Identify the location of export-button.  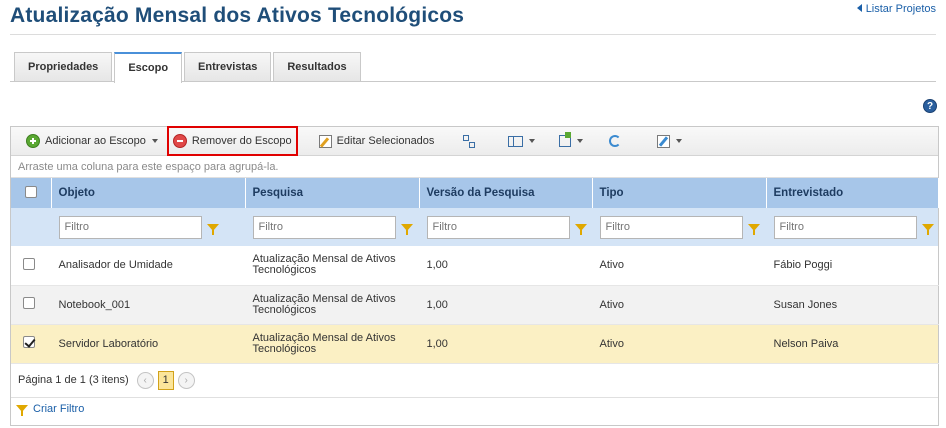
(571, 141).